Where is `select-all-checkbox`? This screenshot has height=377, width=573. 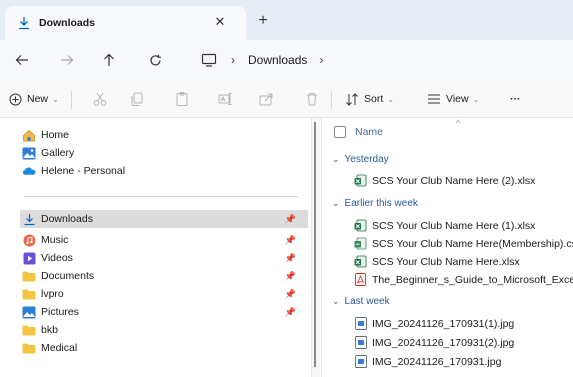
select-all-checkbox is located at coordinates (340, 132).